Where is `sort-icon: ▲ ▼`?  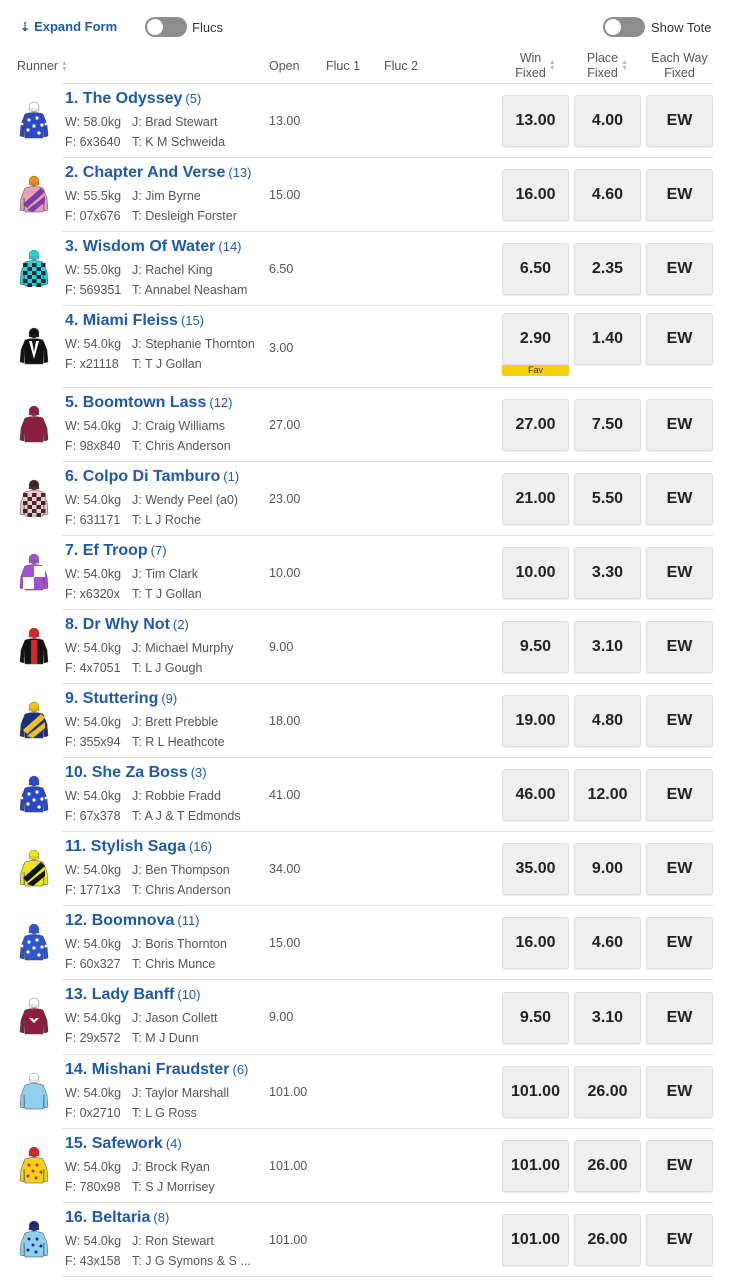
sort-icon: ▲ ▼ is located at coordinates (552, 65).